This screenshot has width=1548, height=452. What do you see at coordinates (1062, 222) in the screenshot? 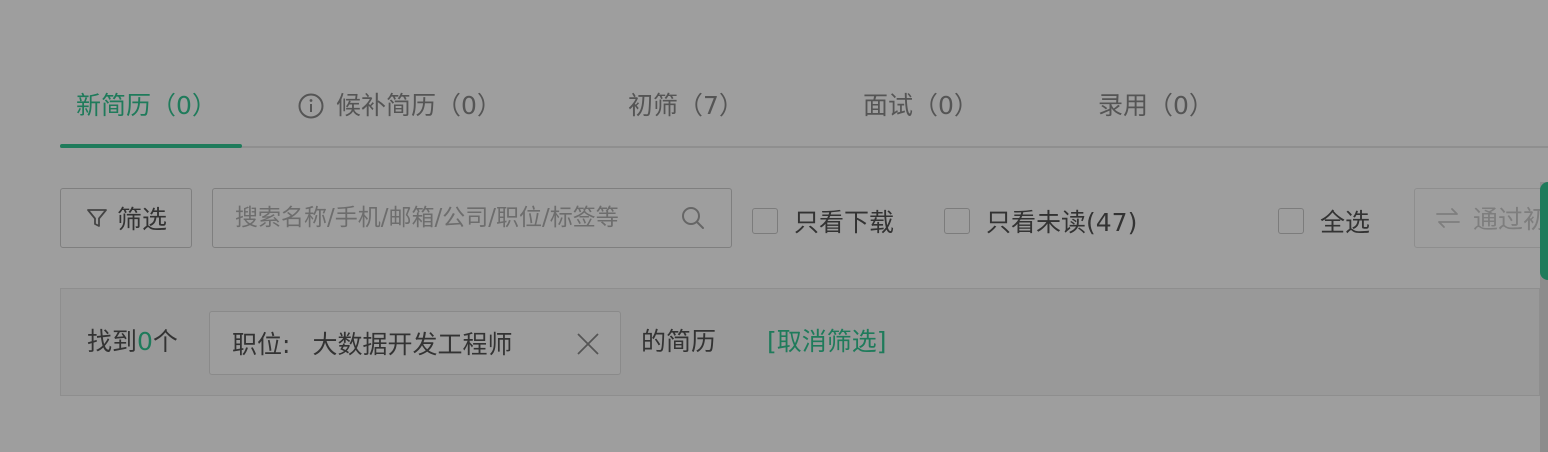
I see `checkbox-label: 只看未读(47)` at bounding box center [1062, 222].